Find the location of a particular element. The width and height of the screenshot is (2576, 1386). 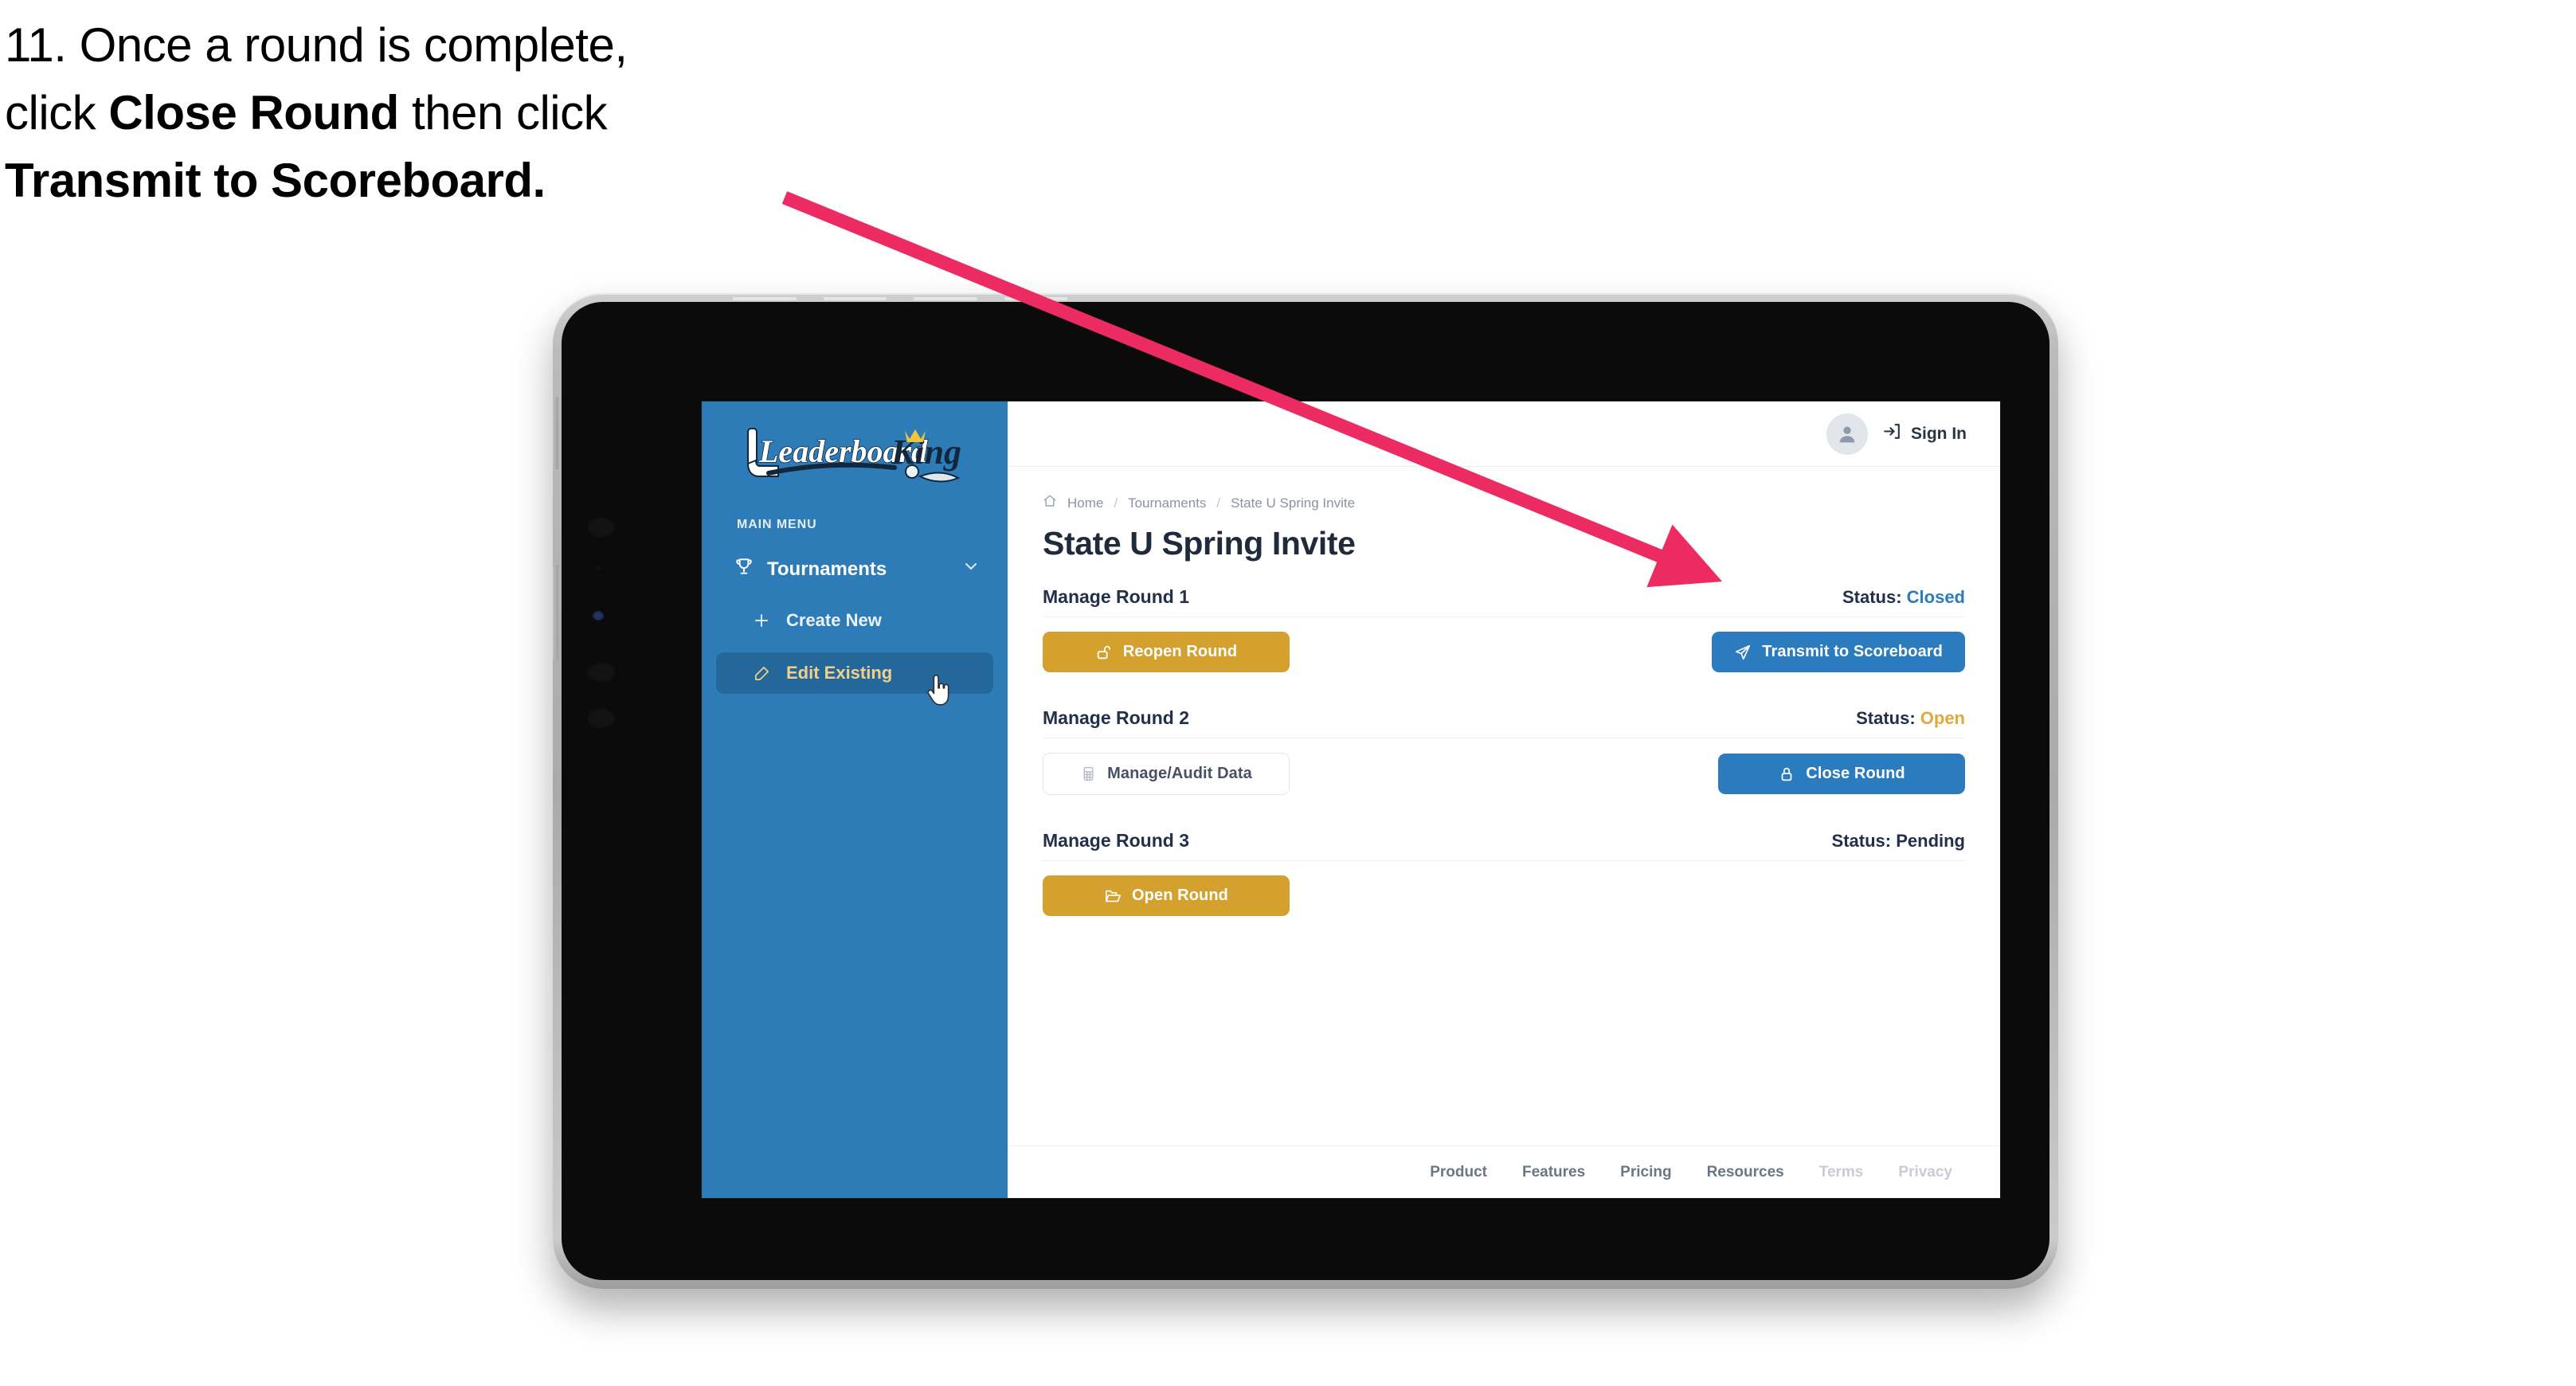

button-label: Manage/Audit Data is located at coordinates (1179, 773).